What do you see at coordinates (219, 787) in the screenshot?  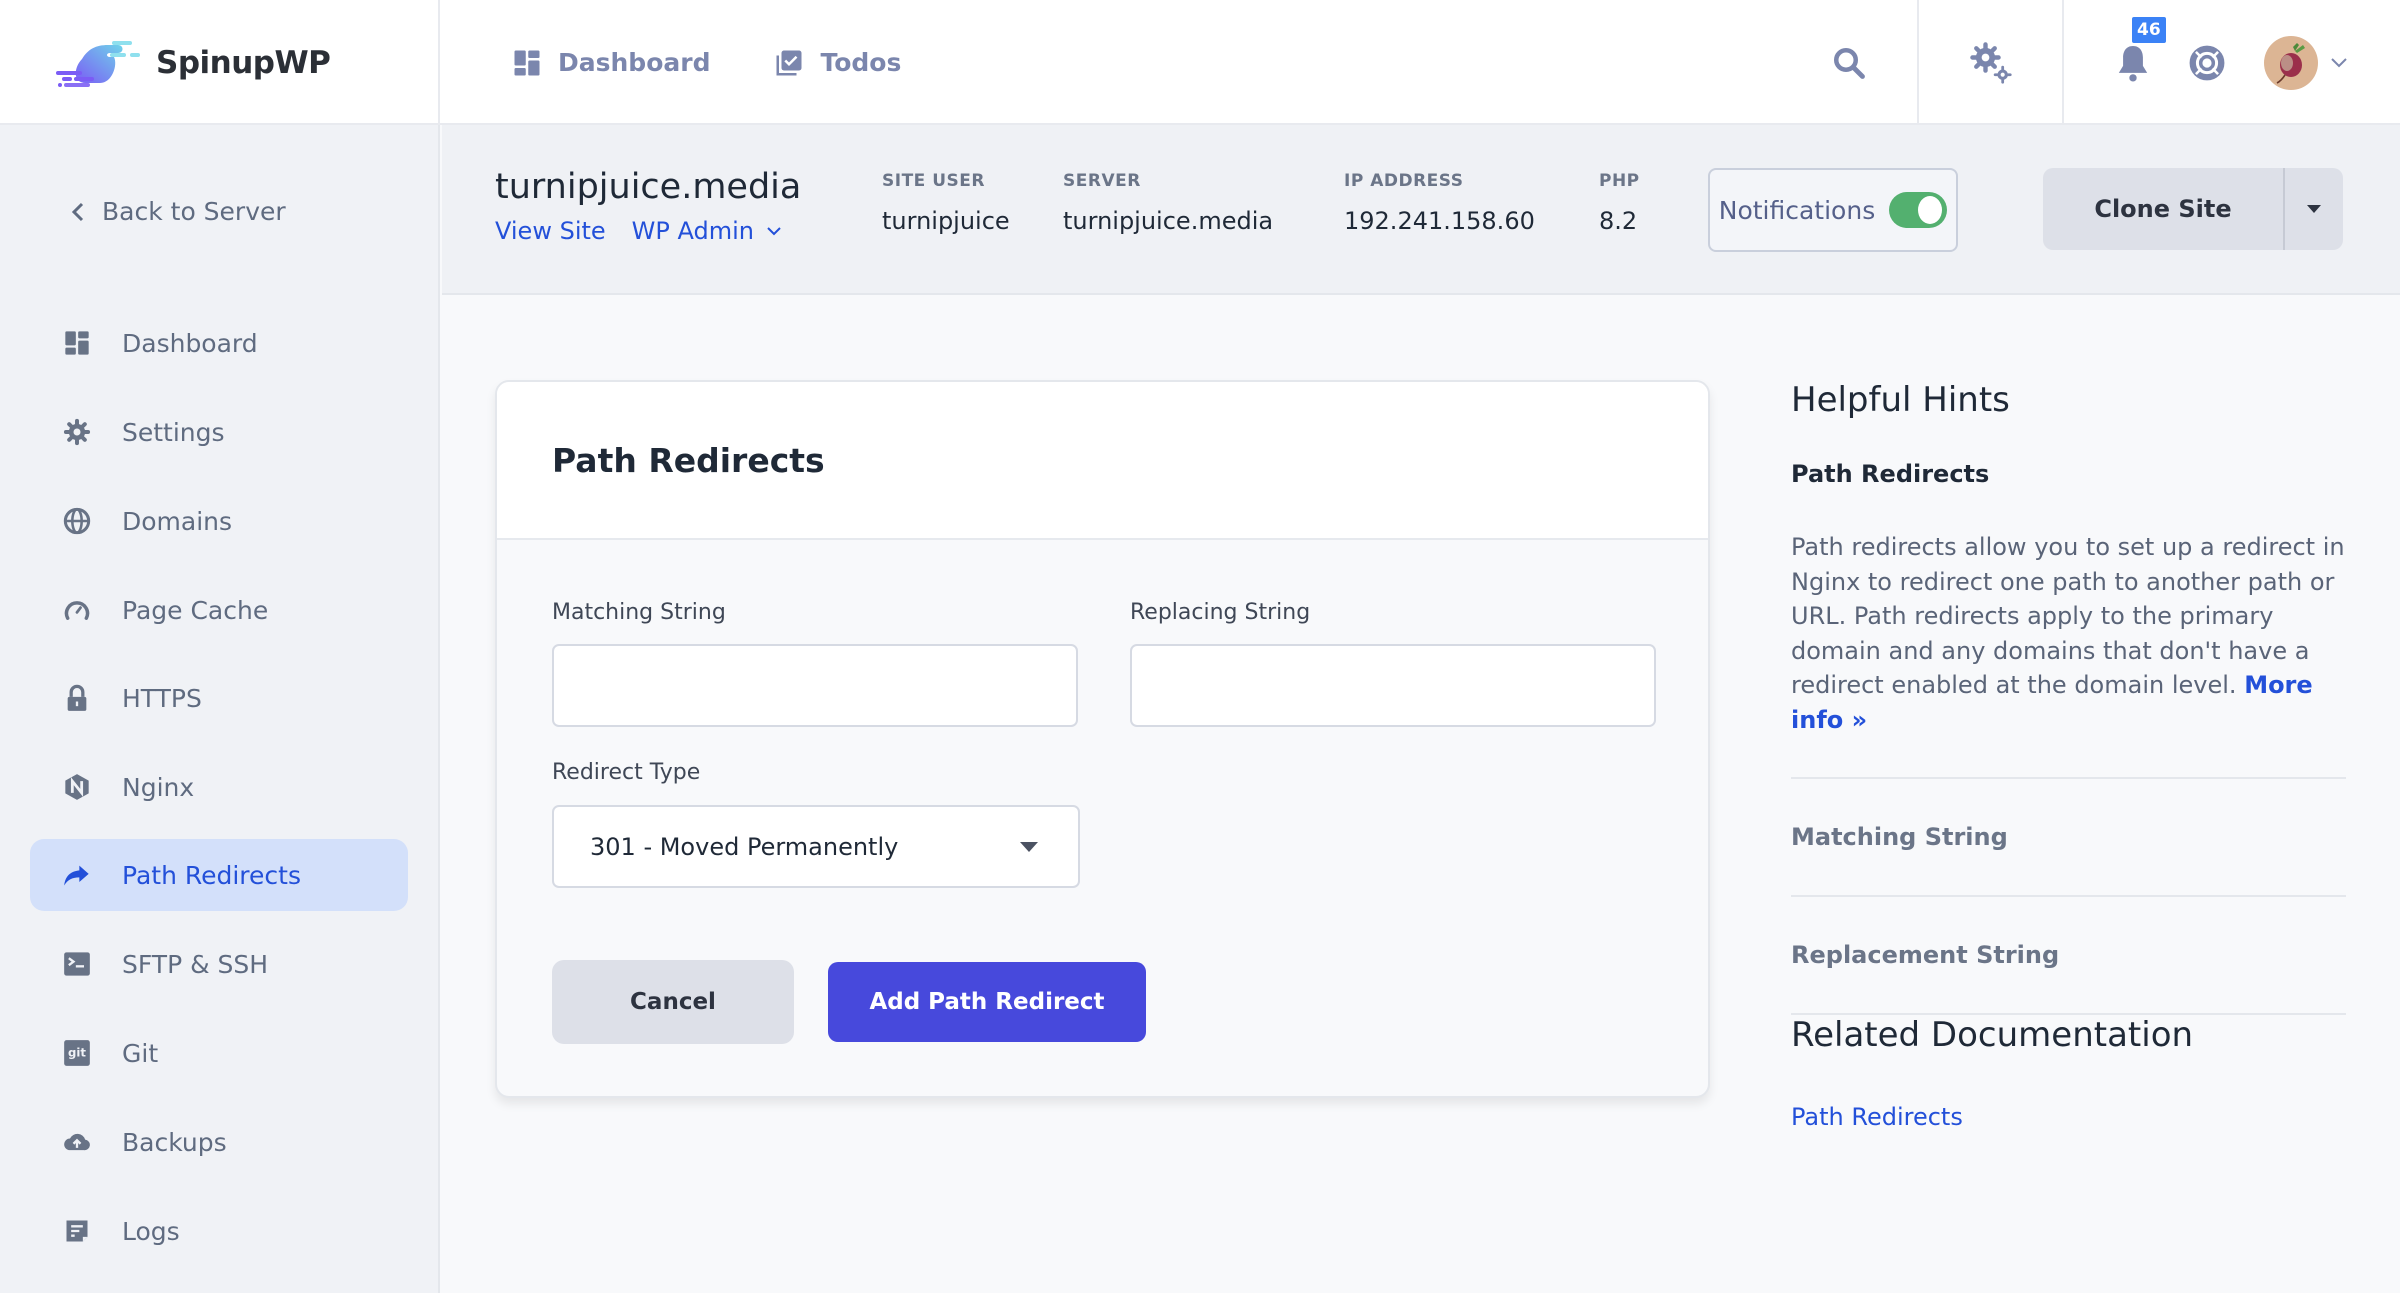 I see `sidebar-item-nginx: Nginx` at bounding box center [219, 787].